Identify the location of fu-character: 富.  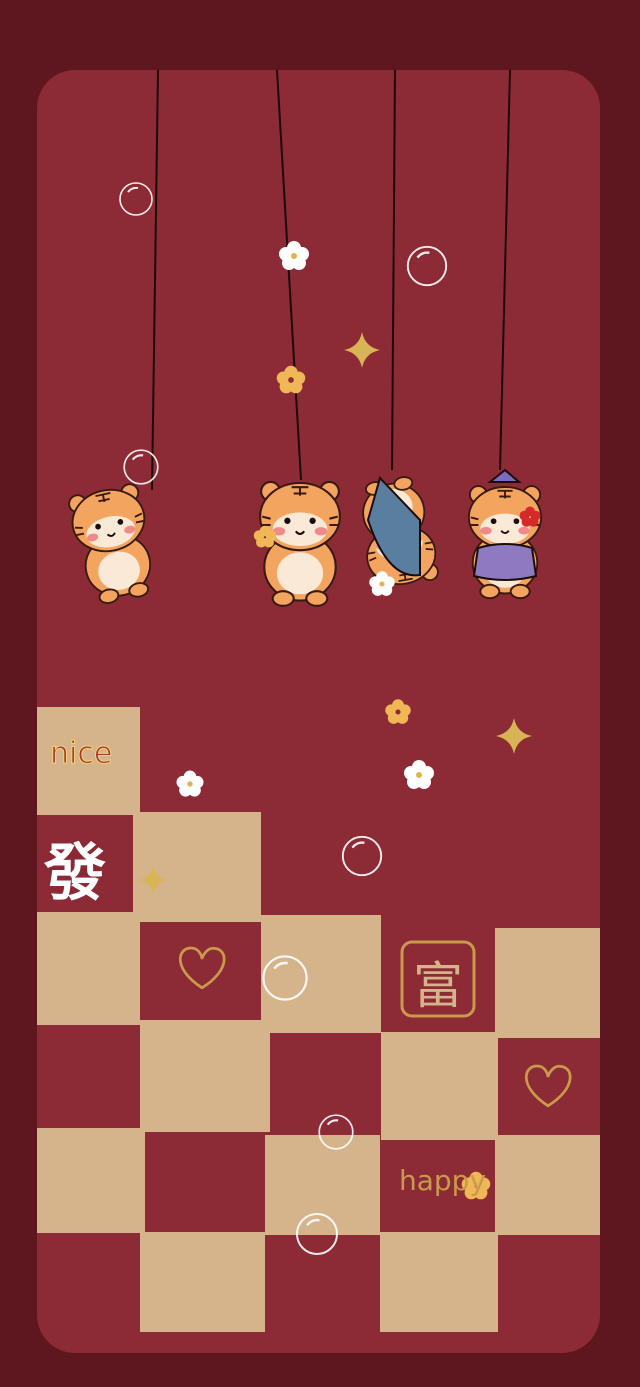
(438, 986).